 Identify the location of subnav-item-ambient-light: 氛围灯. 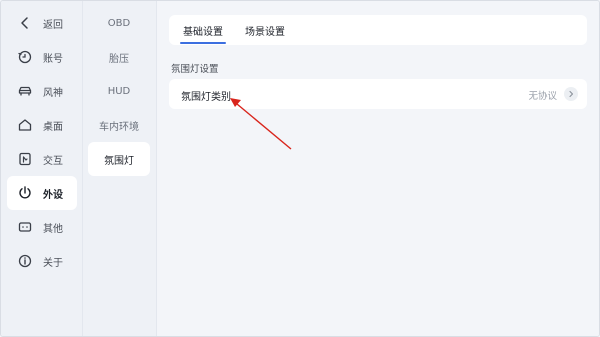
(119, 159).